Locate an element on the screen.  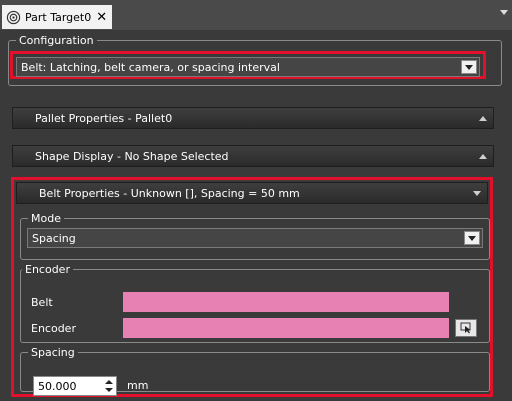
encoder-label: Encoder is located at coordinates (53, 328).